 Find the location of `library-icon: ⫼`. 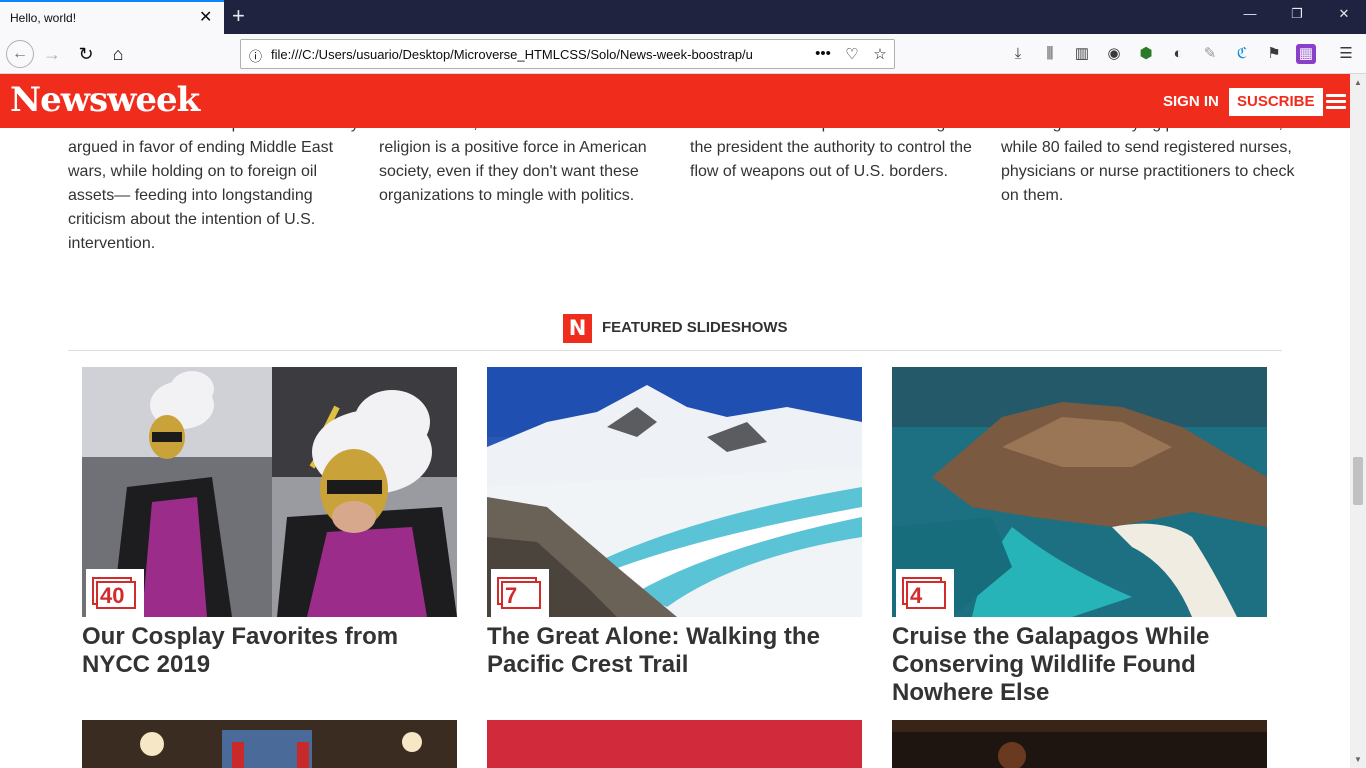

library-icon: ⫼ is located at coordinates (1050, 54).